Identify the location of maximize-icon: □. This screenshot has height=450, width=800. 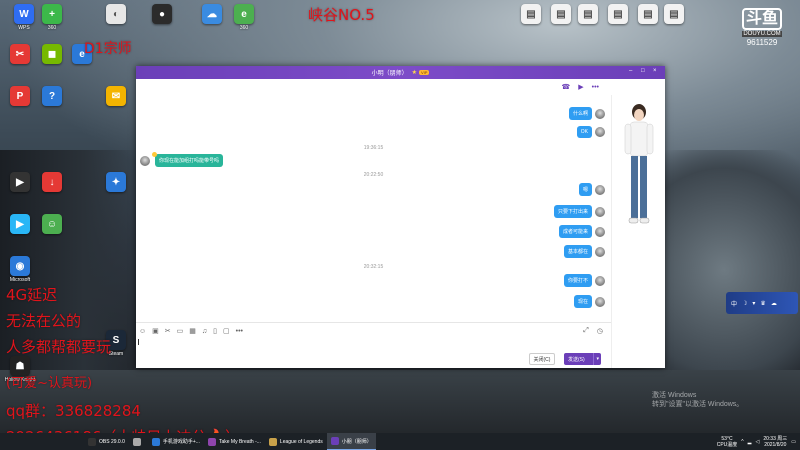
(644, 71).